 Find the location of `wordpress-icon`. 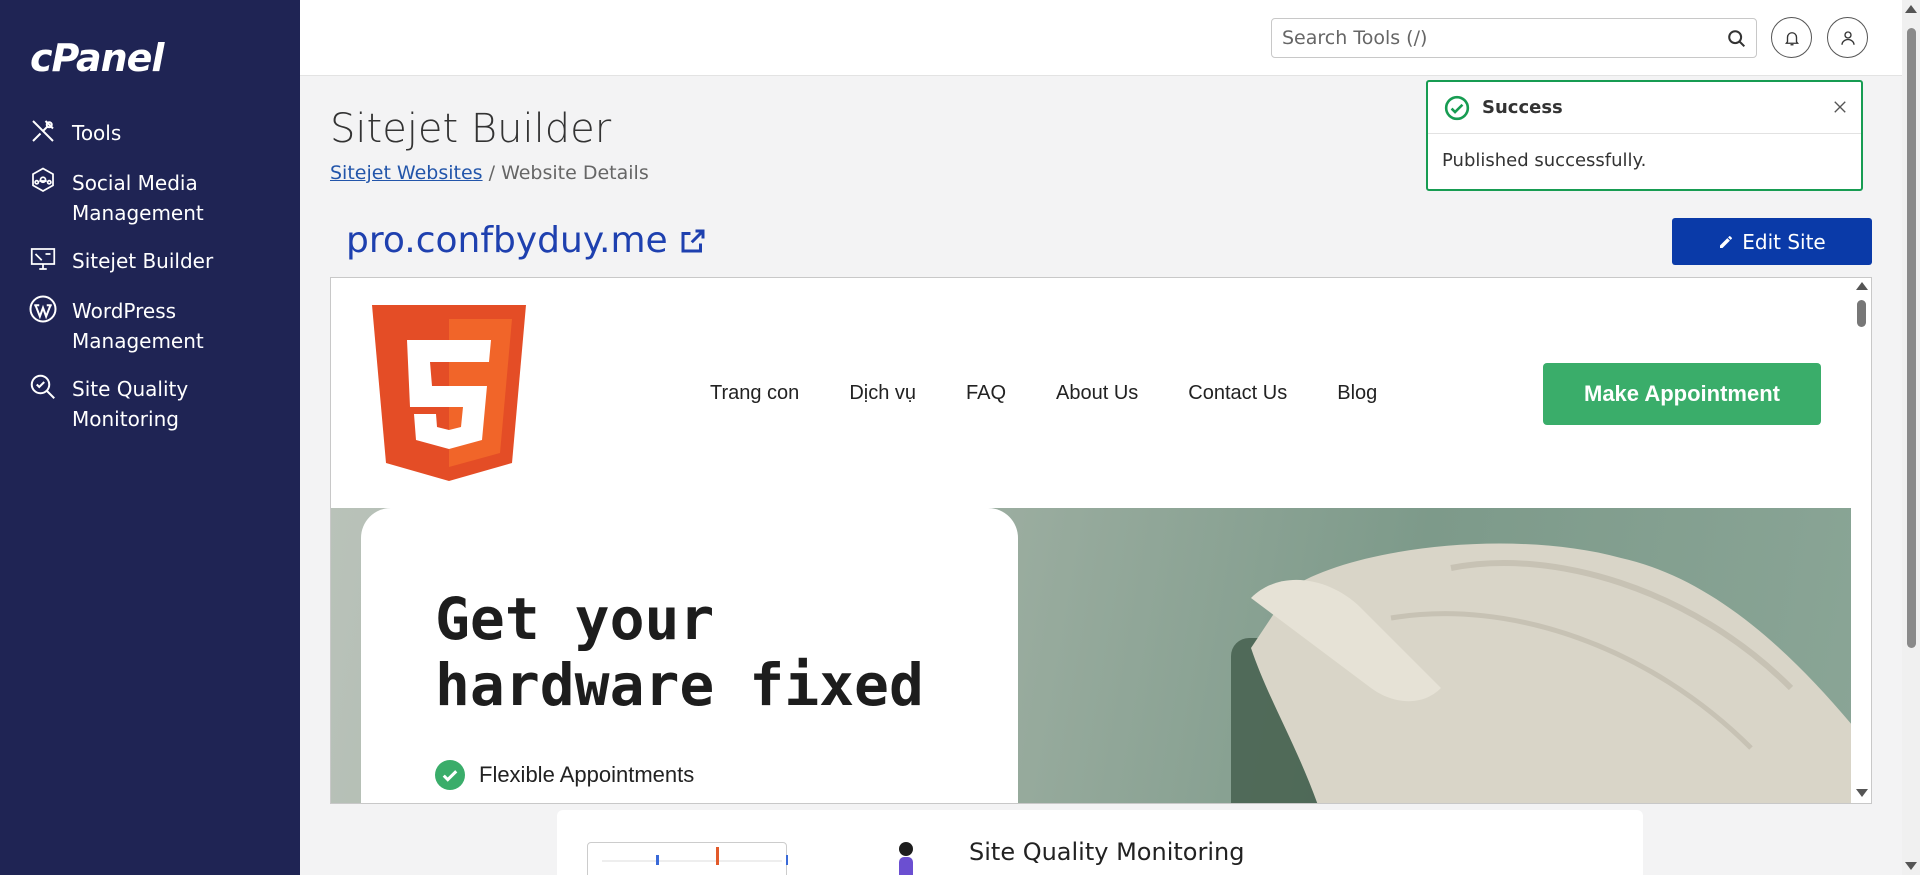

wordpress-icon is located at coordinates (45, 311).